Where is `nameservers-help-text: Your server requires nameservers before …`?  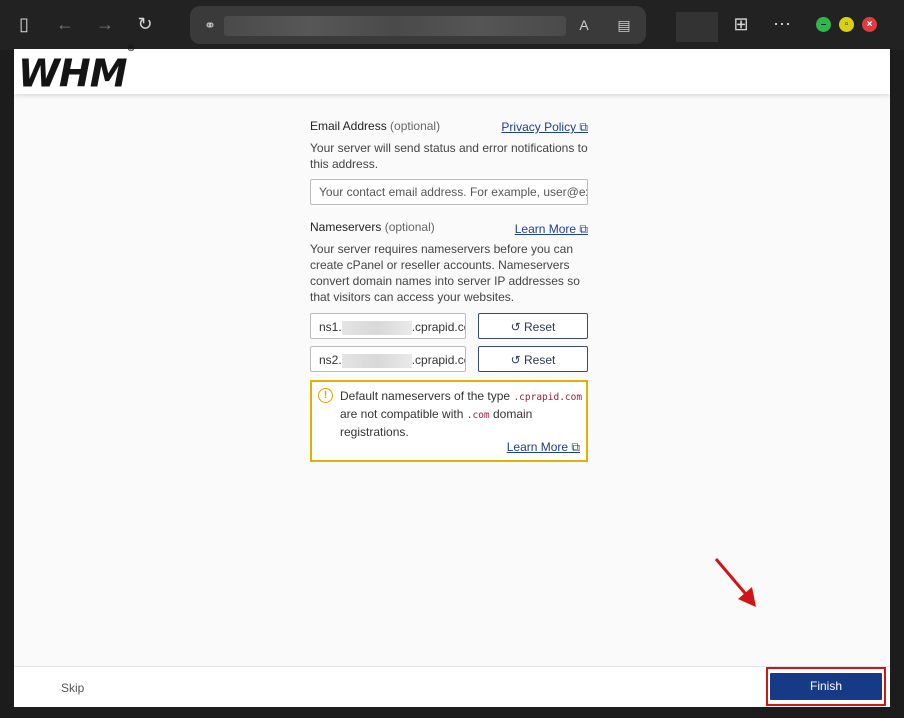 nameservers-help-text: Your server requires nameservers before … is located at coordinates (445, 273).